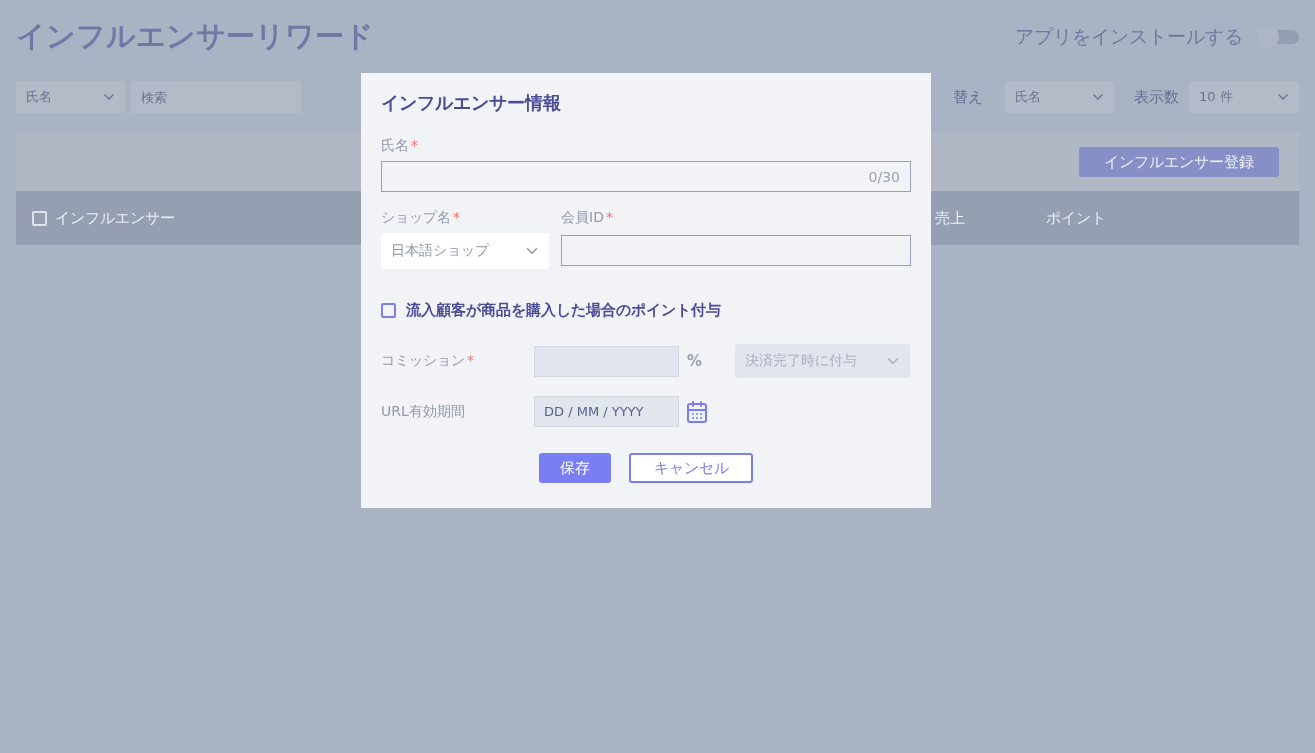 The height and width of the screenshot is (753, 1315). I want to click on sort-label: 替え, so click(968, 97).